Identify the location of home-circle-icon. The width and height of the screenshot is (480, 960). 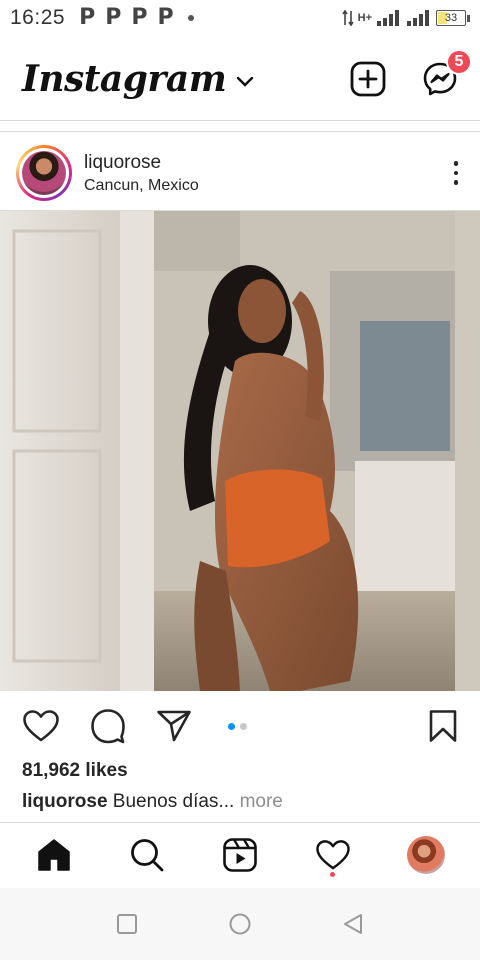
(240, 924).